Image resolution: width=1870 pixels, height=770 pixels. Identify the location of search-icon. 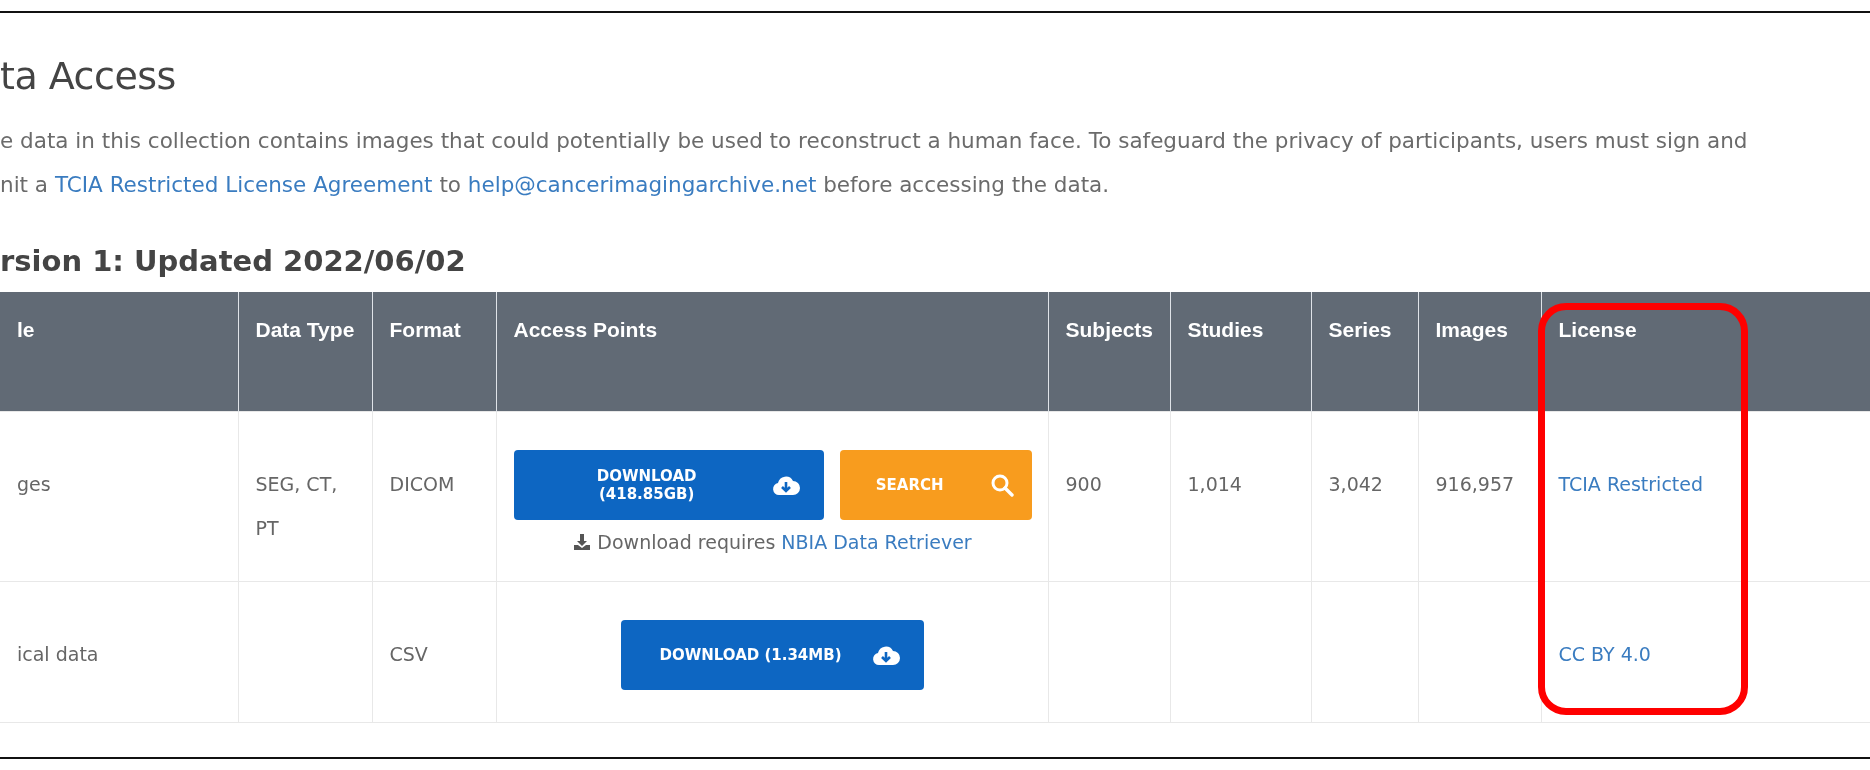
(1001, 485).